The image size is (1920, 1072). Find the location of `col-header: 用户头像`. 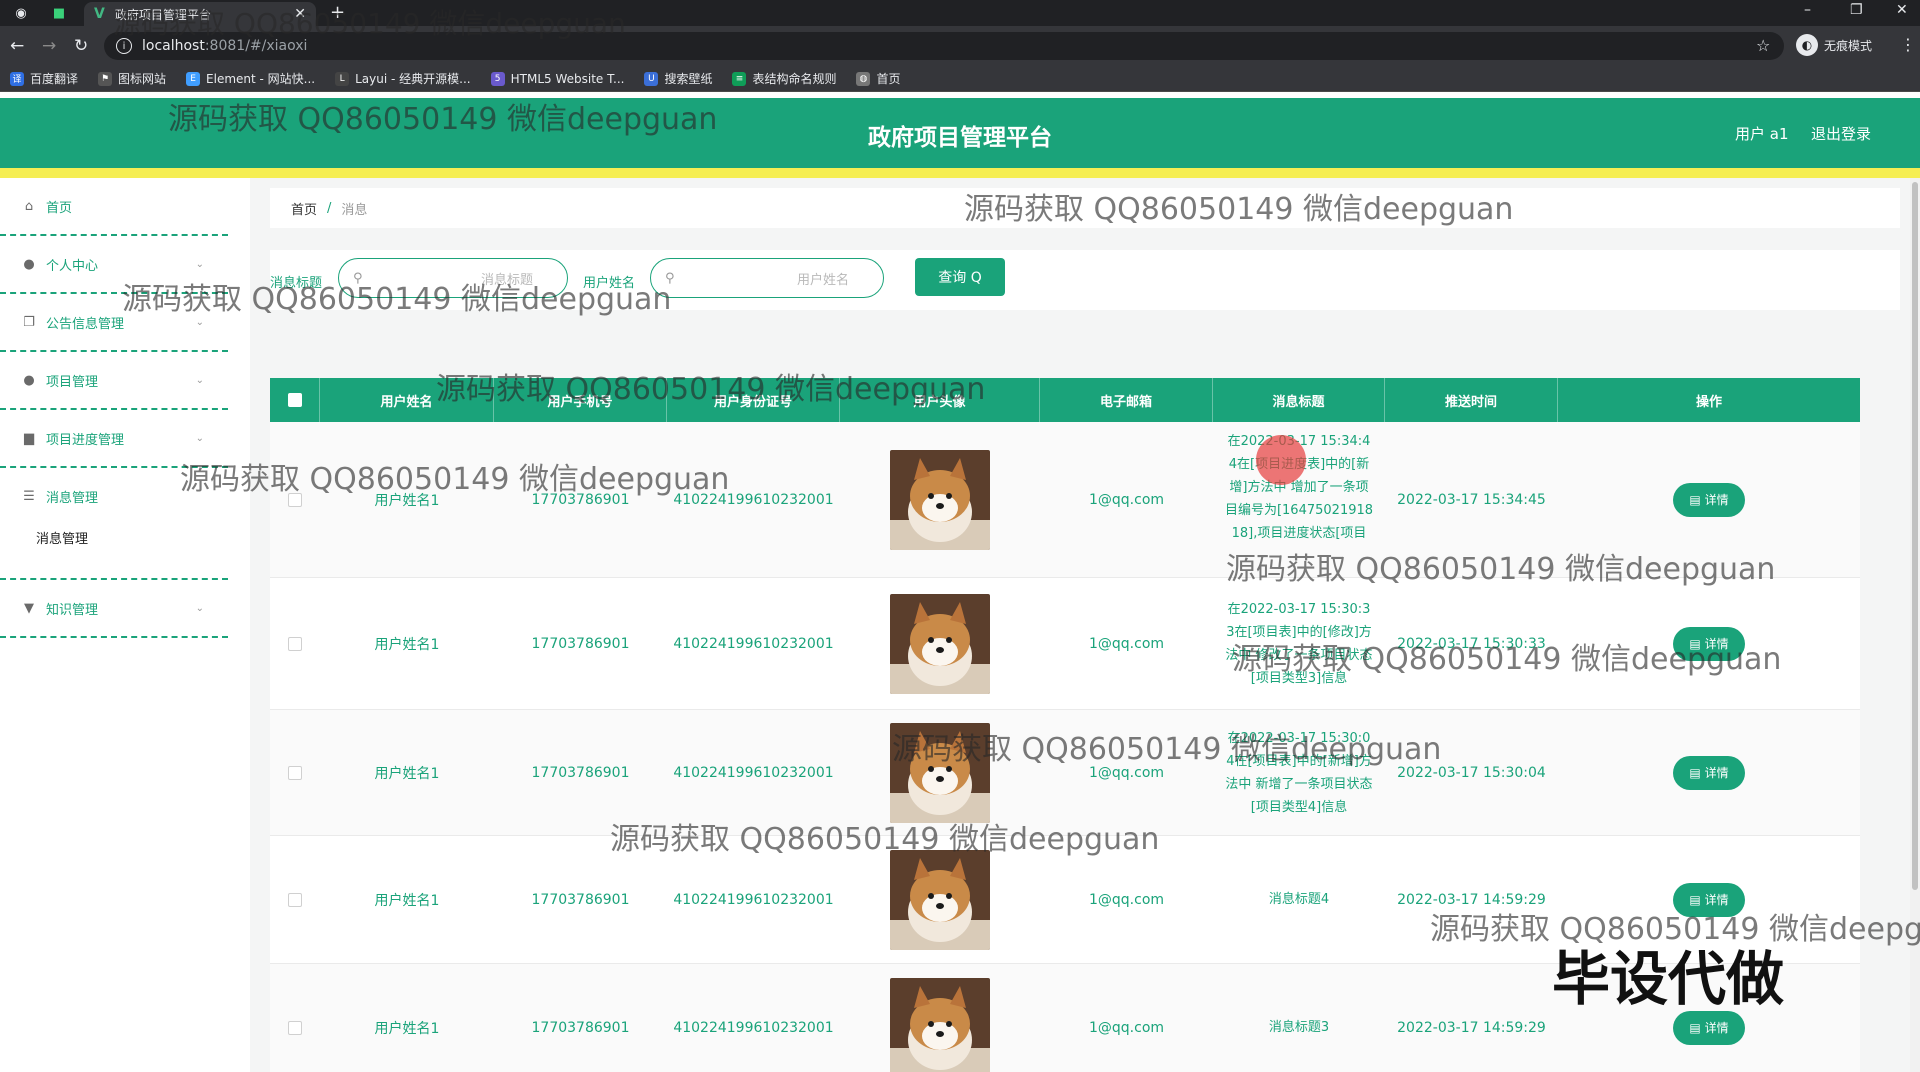

col-header: 用户头像 is located at coordinates (940, 400).